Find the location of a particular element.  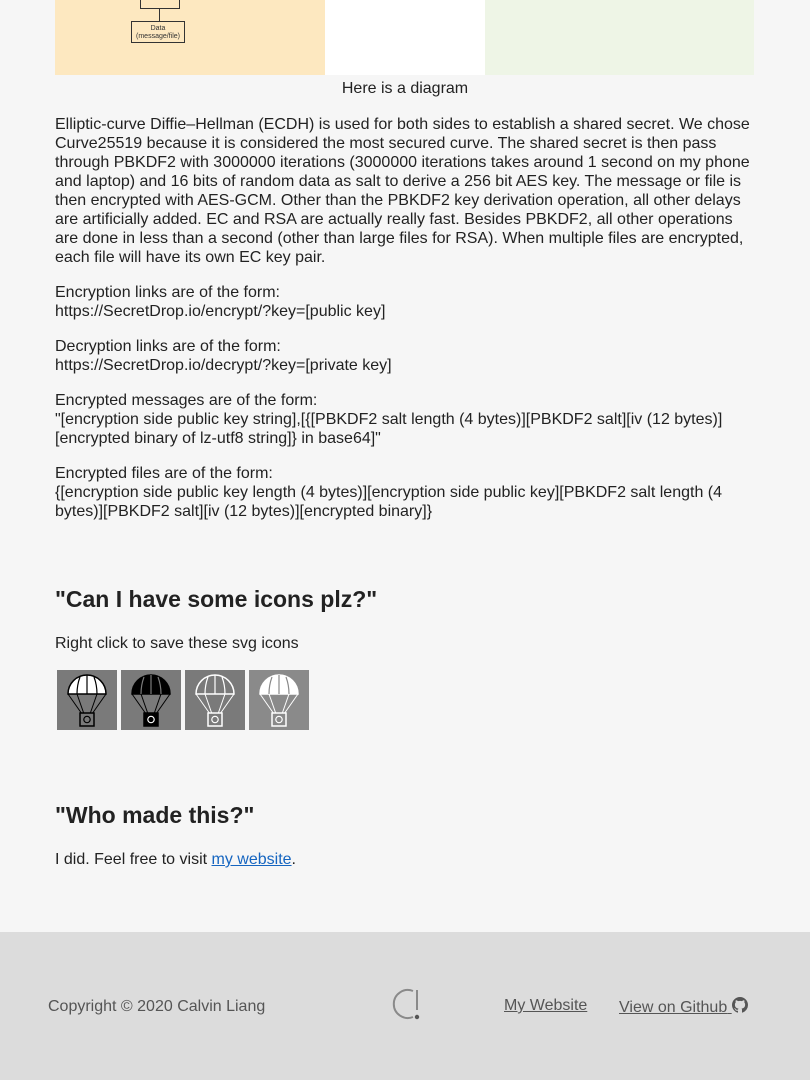

footer-my-website-link: My Website is located at coordinates (545, 1006).